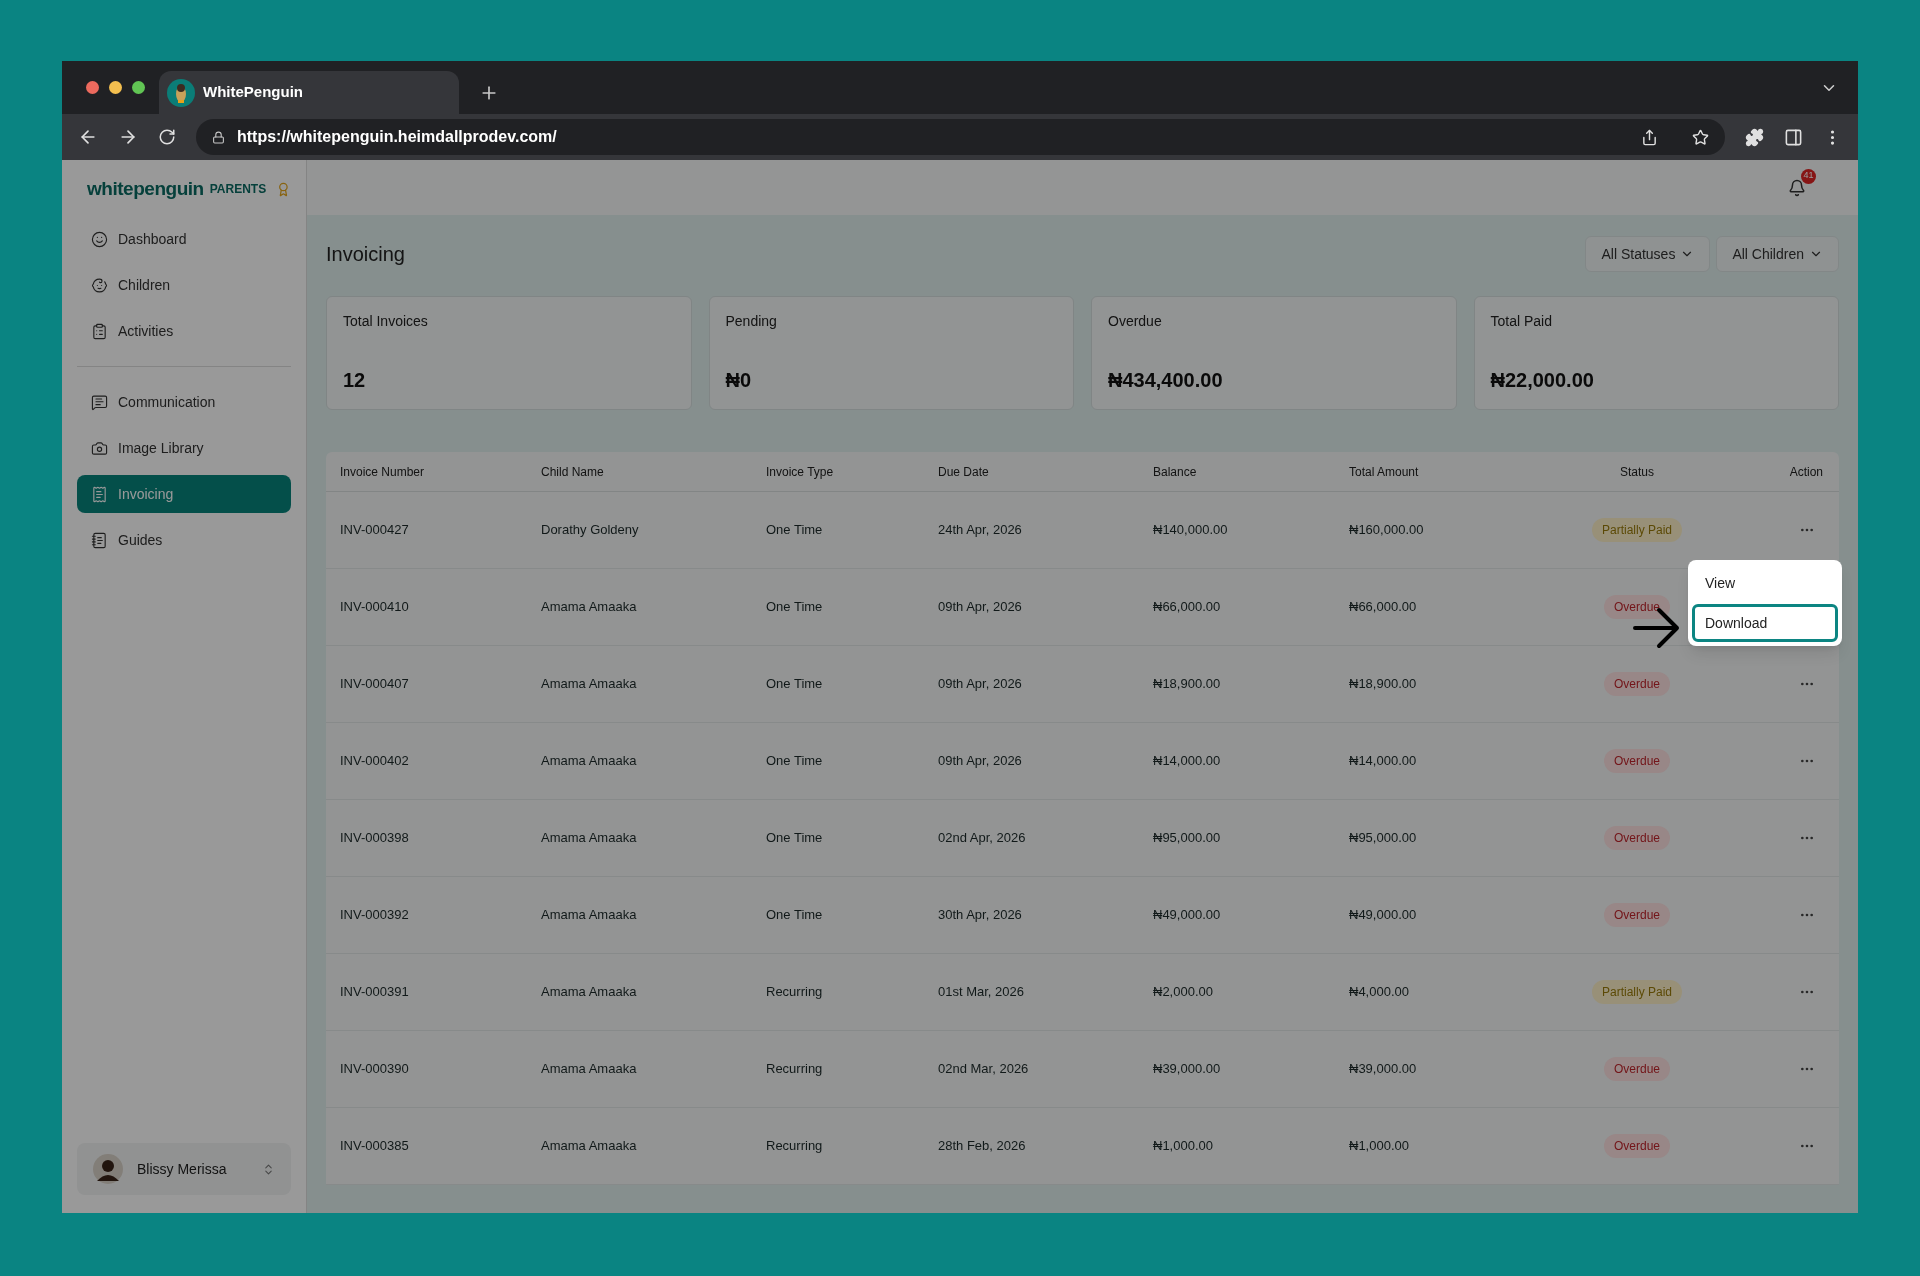 The image size is (1920, 1276). I want to click on table-cell-text: ₦4,000.00, so click(1379, 992).